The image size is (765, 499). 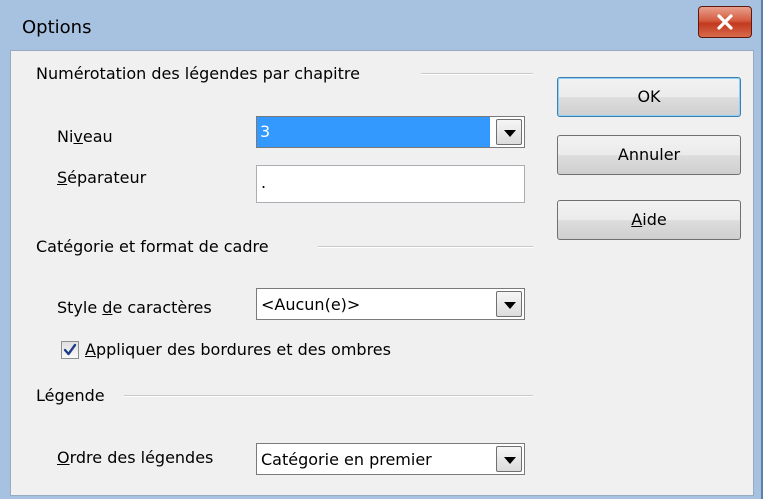 What do you see at coordinates (85, 136) in the screenshot?
I see `level-label: Niveau` at bounding box center [85, 136].